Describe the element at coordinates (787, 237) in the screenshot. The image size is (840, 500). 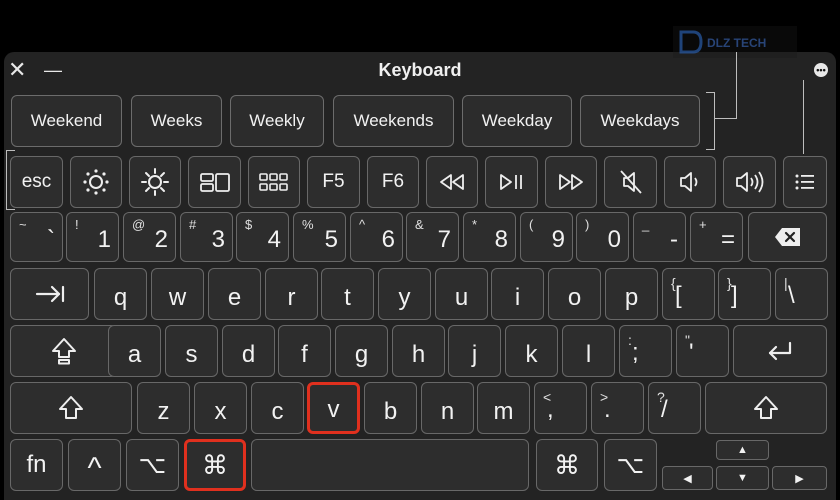
I see `delete-key` at that location.